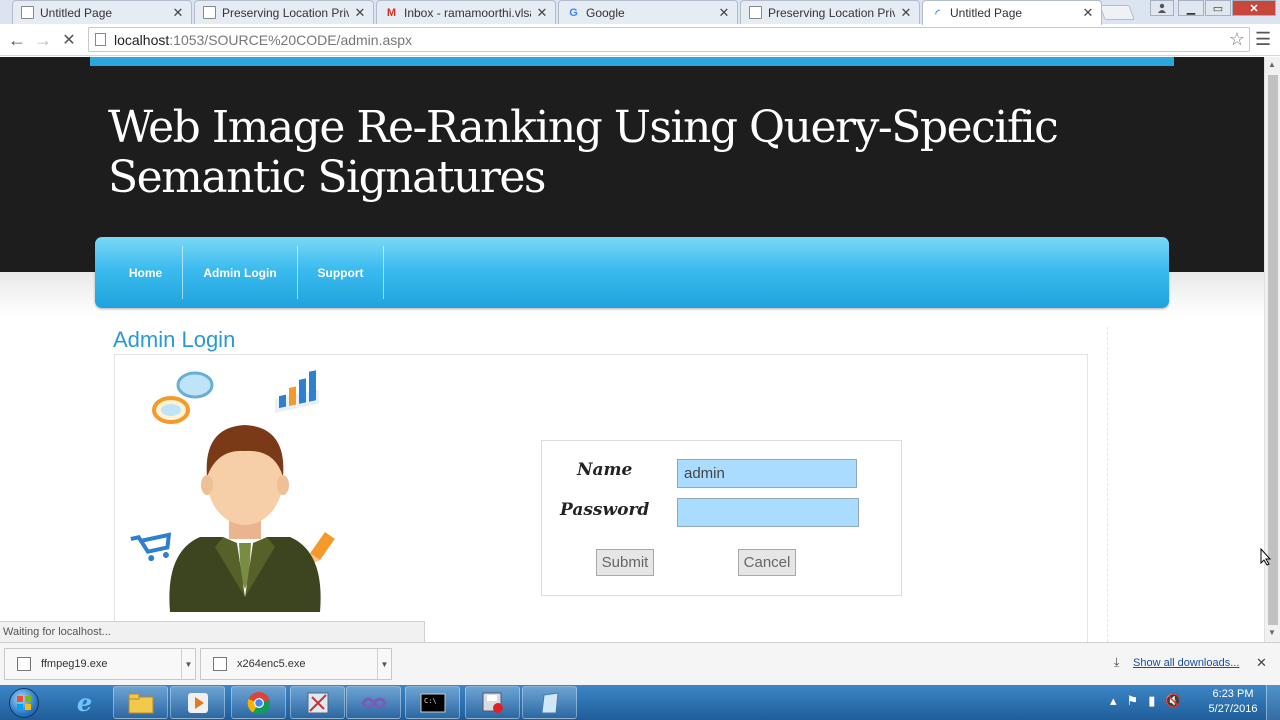  What do you see at coordinates (492, 702) in the screenshot?
I see `screen-recorder-icon` at bounding box center [492, 702].